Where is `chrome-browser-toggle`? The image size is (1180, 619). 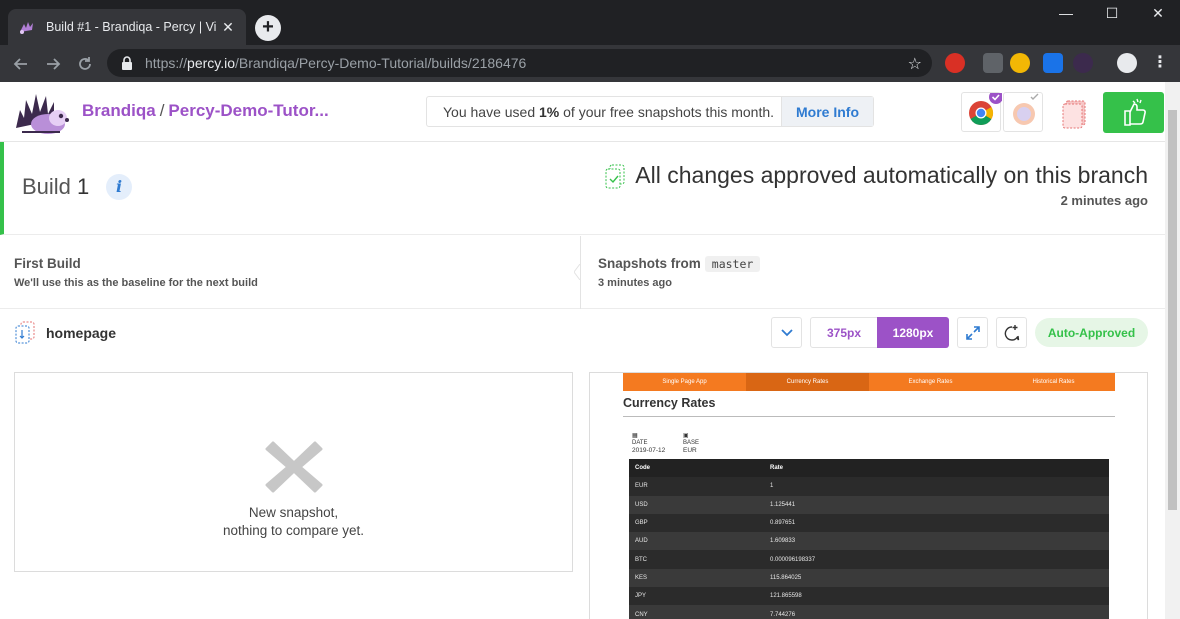
chrome-browser-toggle is located at coordinates (982, 111).